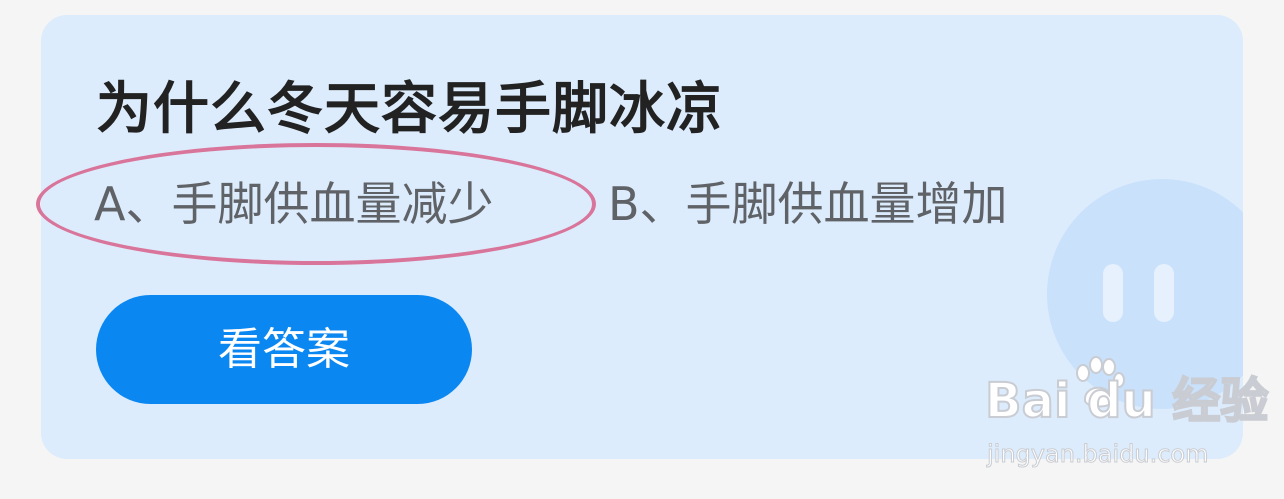 Image resolution: width=1284 pixels, height=499 pixels. I want to click on mascot-icon, so click(1145, 294).